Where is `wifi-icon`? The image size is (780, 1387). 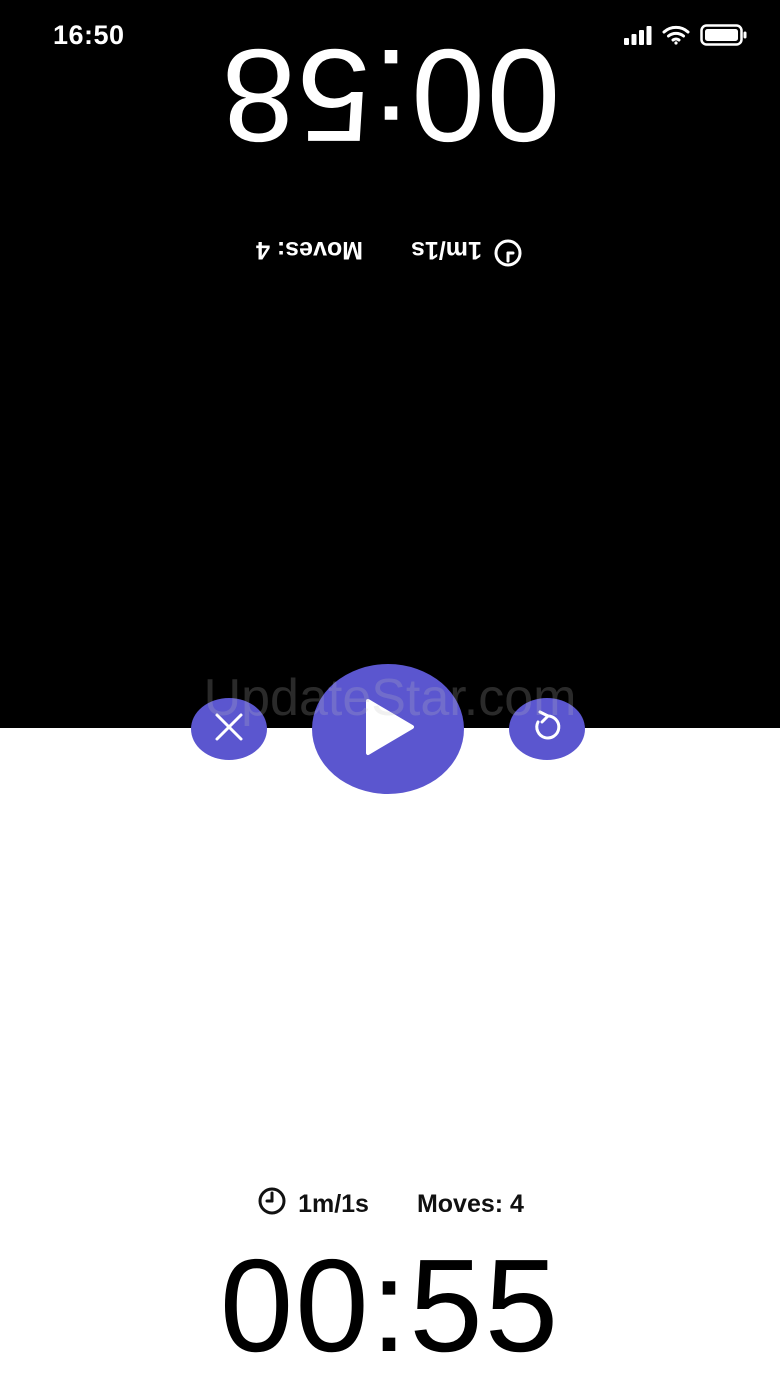
wifi-icon is located at coordinates (676, 37).